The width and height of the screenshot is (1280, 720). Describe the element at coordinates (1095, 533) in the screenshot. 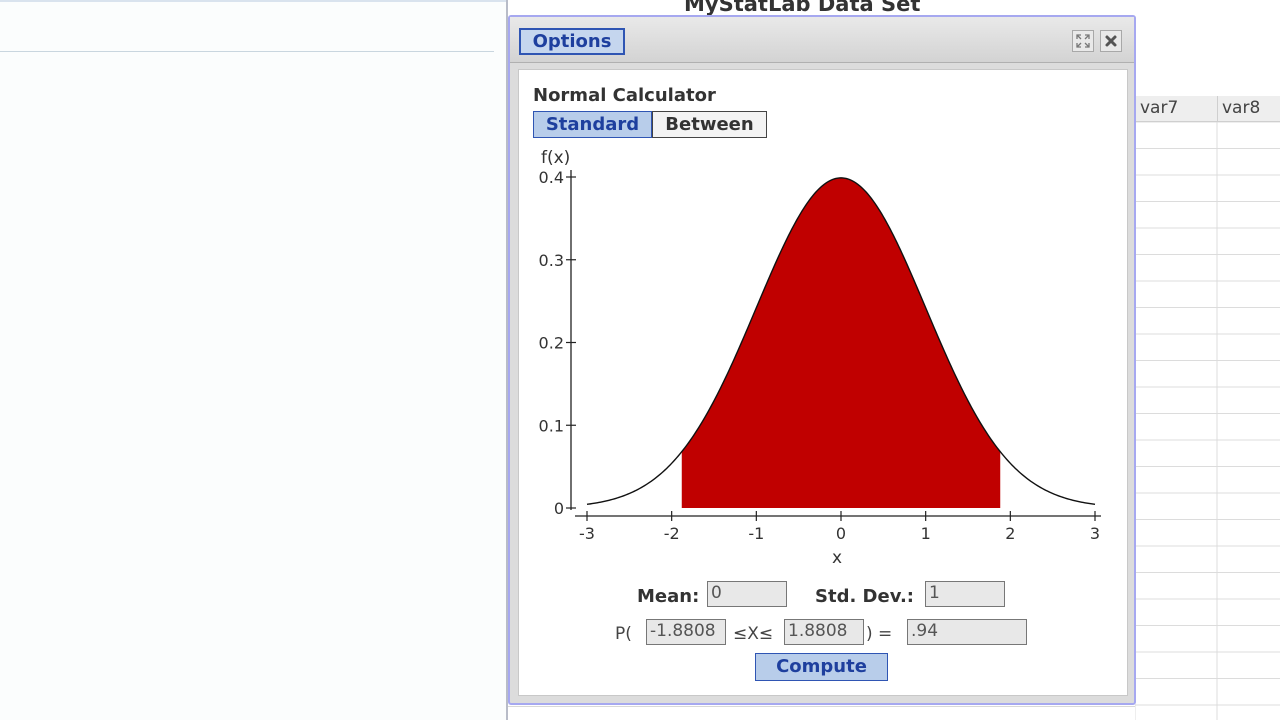

I see `x-tick-label: 3` at that location.